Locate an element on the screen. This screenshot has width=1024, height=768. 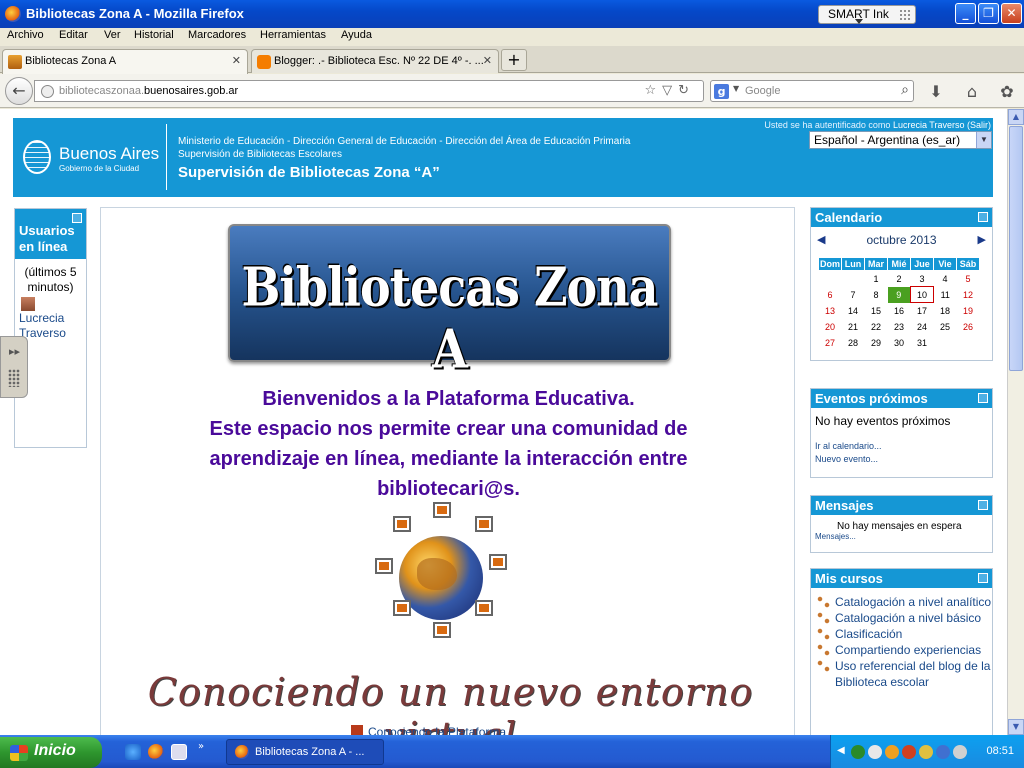
calendar-day: 1 is located at coordinates (876, 279).